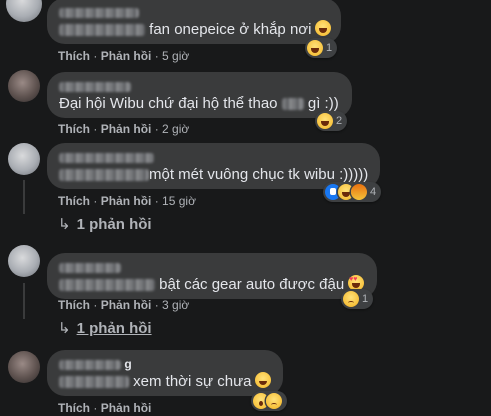  I want to click on comment-text: fan onepeice ở khắp nơi, so click(195, 30).